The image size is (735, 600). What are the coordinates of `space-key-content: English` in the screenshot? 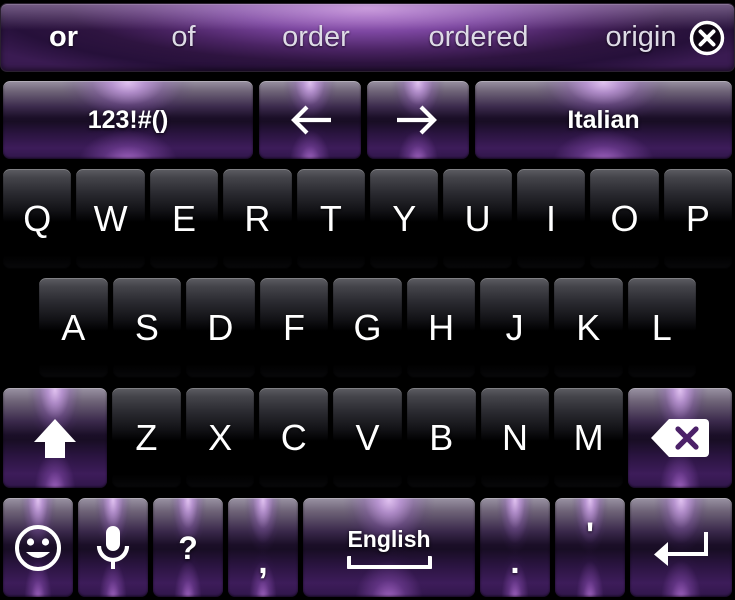 It's located at (389, 547).